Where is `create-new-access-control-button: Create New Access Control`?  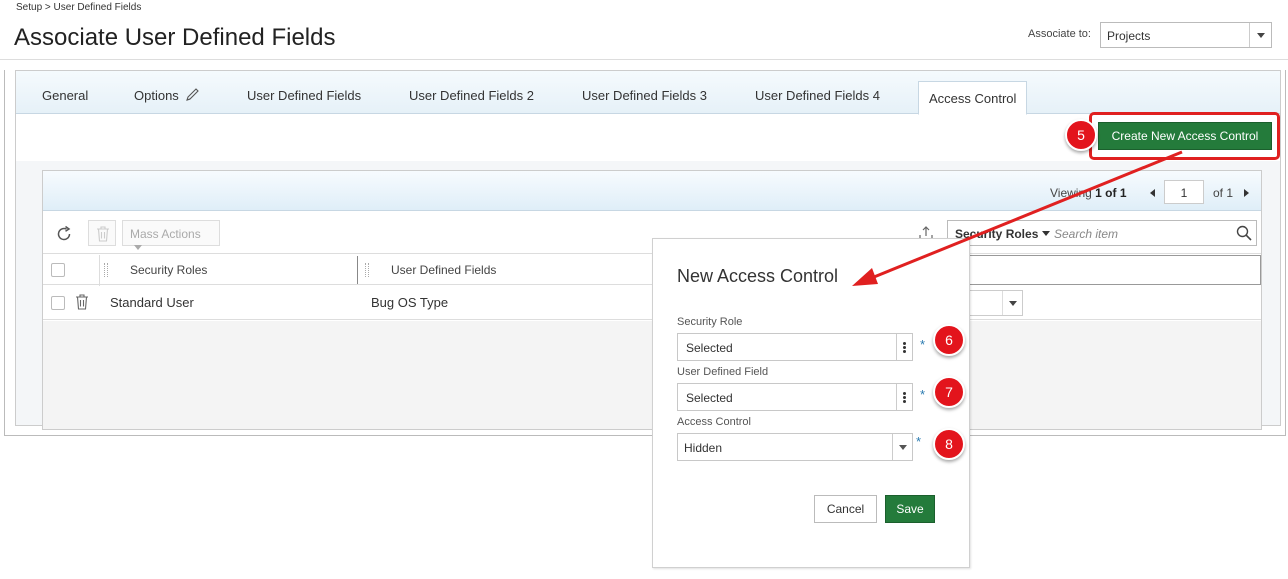
create-new-access-control-button: Create New Access Control is located at coordinates (1185, 136).